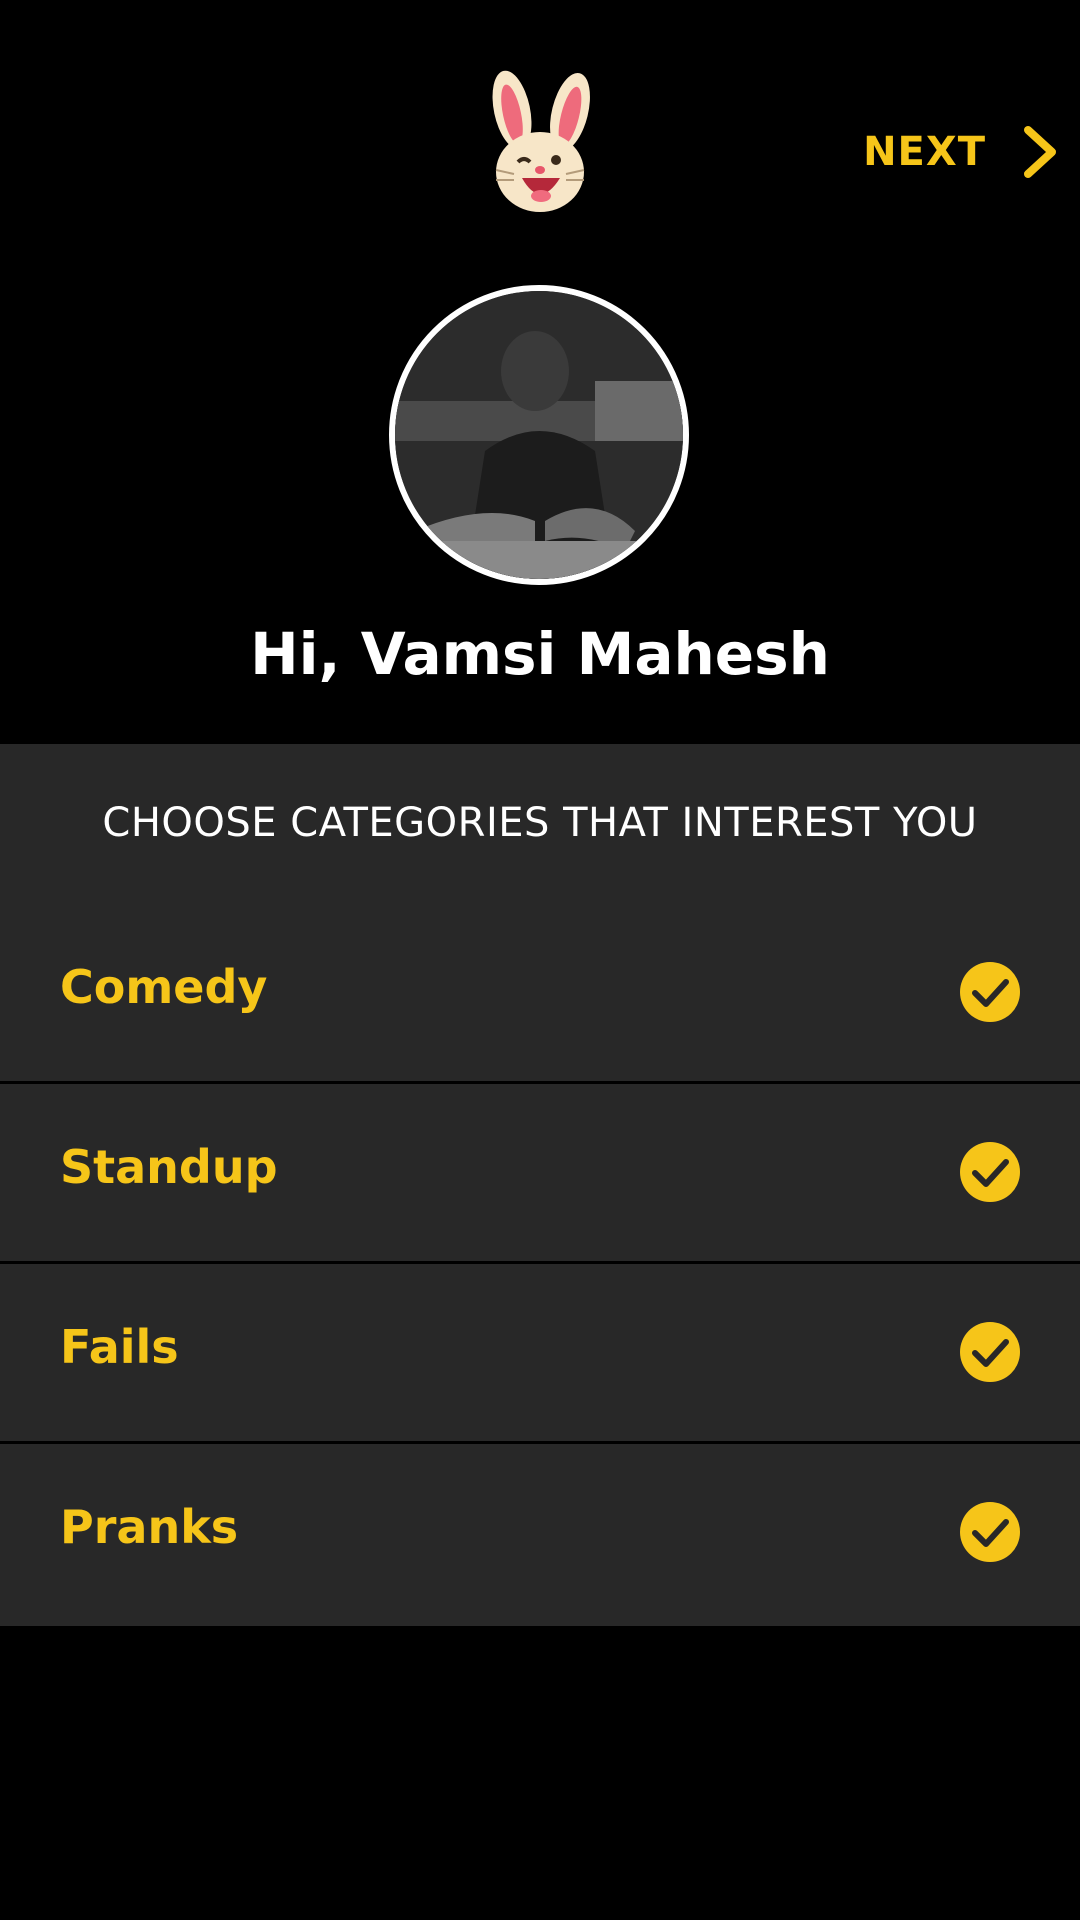  Describe the element at coordinates (540, 994) in the screenshot. I see `category-item-comedy: Comedy` at that location.